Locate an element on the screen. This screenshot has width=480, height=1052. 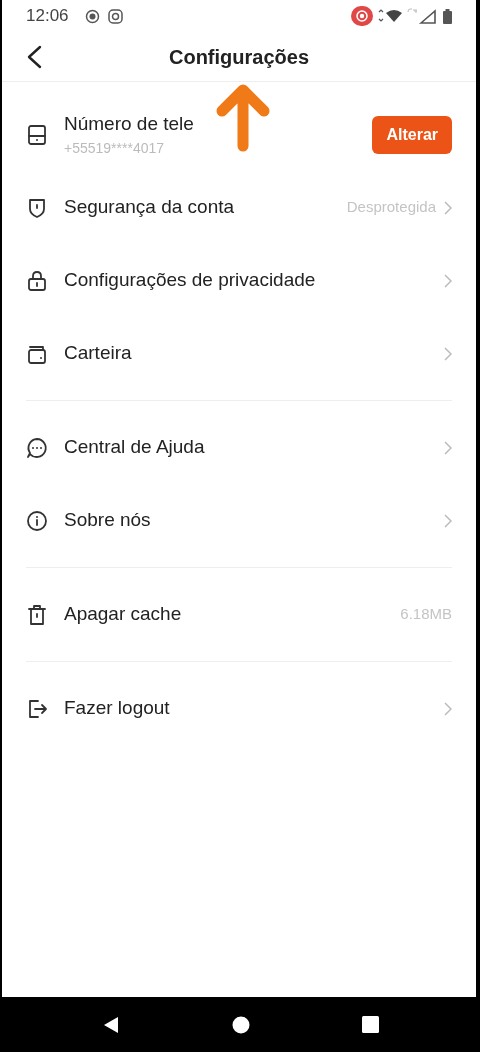
change-button: Alterar is located at coordinates (412, 134).